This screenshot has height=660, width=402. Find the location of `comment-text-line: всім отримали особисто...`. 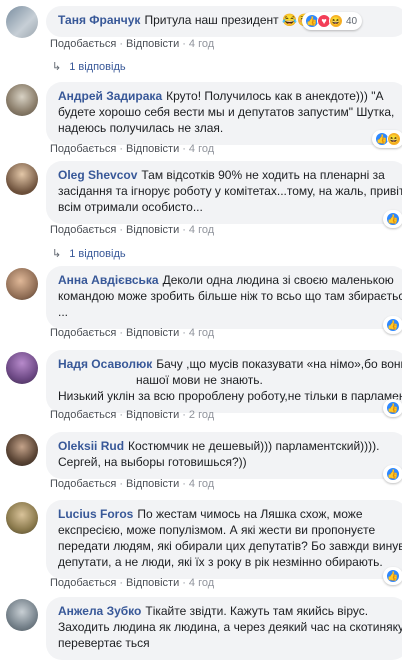

comment-text-line: всім отримали особисто... is located at coordinates (130, 207).